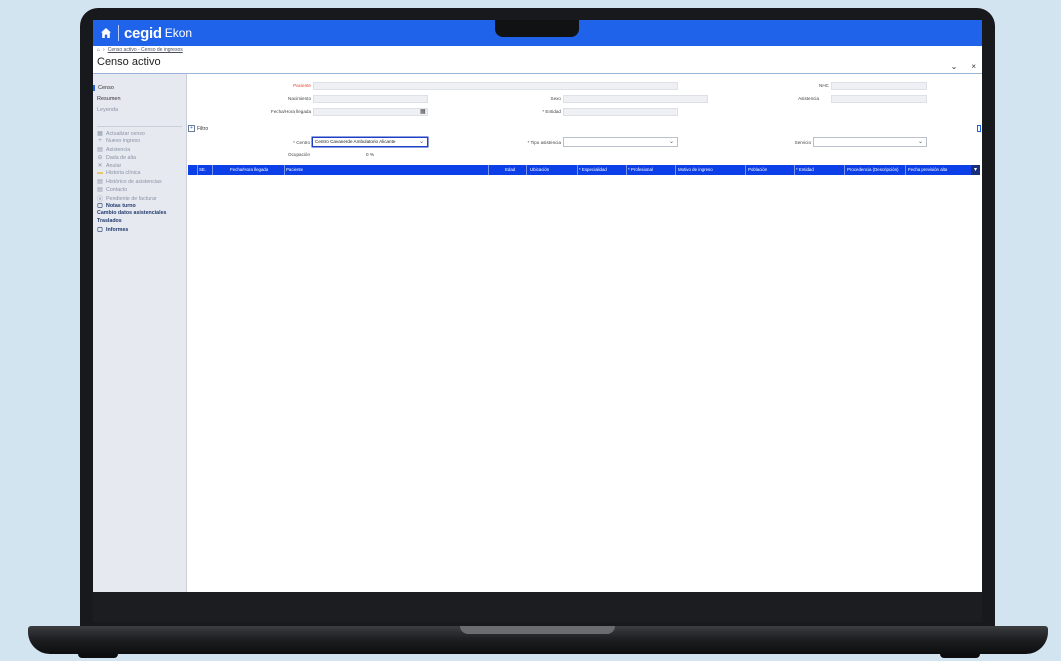  I want to click on ocupacion-value: 0 %, so click(370, 154).